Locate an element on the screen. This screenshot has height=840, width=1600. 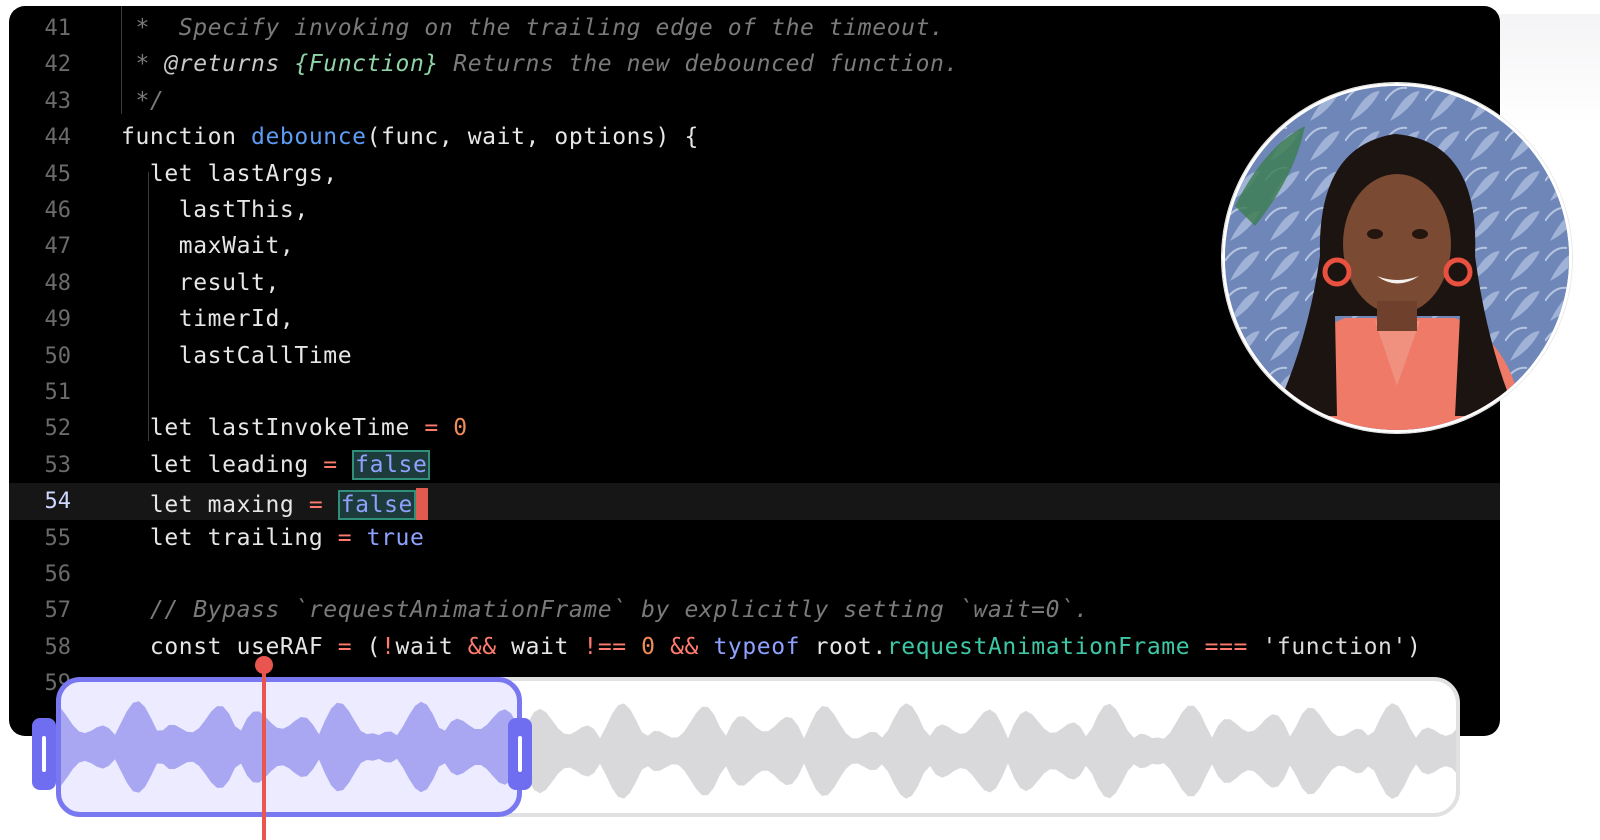
code-token: === is located at coordinates (1226, 646).